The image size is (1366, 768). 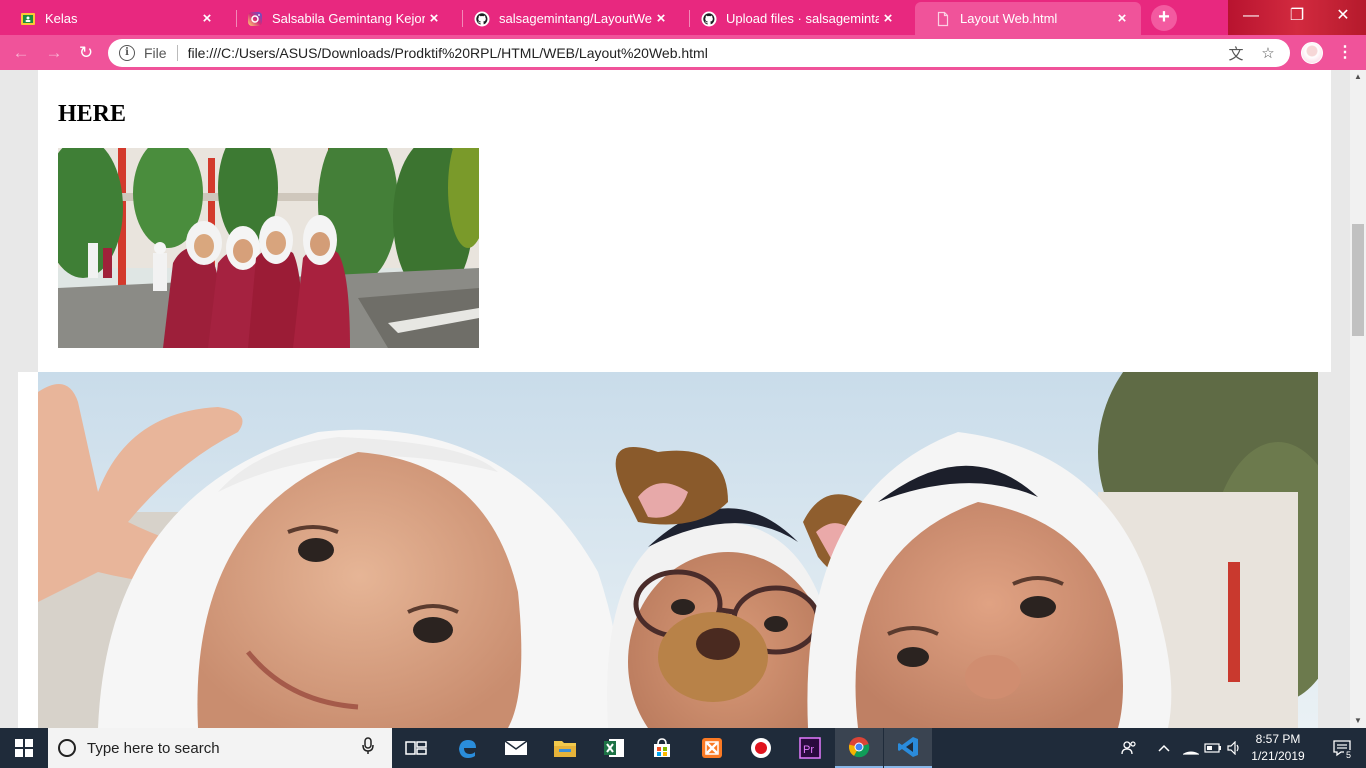 I want to click on page-heading: HERE, so click(x=92, y=114).